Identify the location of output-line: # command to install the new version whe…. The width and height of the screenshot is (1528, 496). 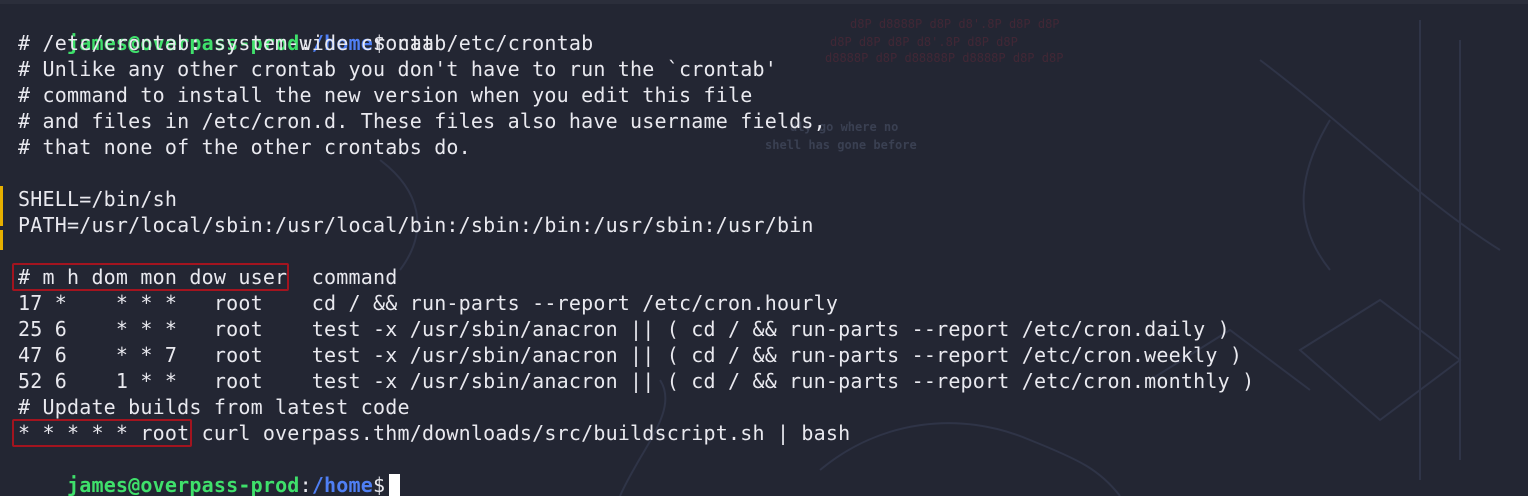
(385, 95).